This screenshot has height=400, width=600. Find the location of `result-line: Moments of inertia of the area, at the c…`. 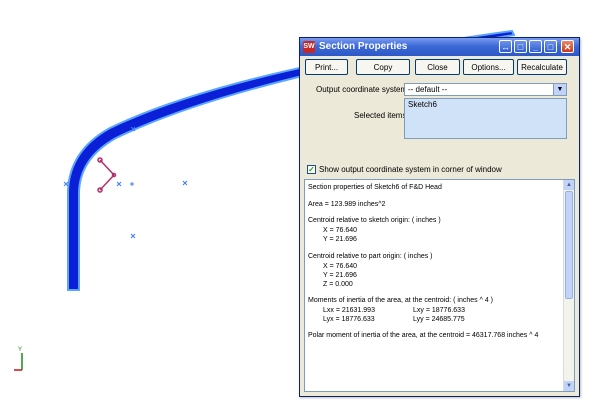

result-line: Moments of inertia of the area, at the c… is located at coordinates (400, 300).